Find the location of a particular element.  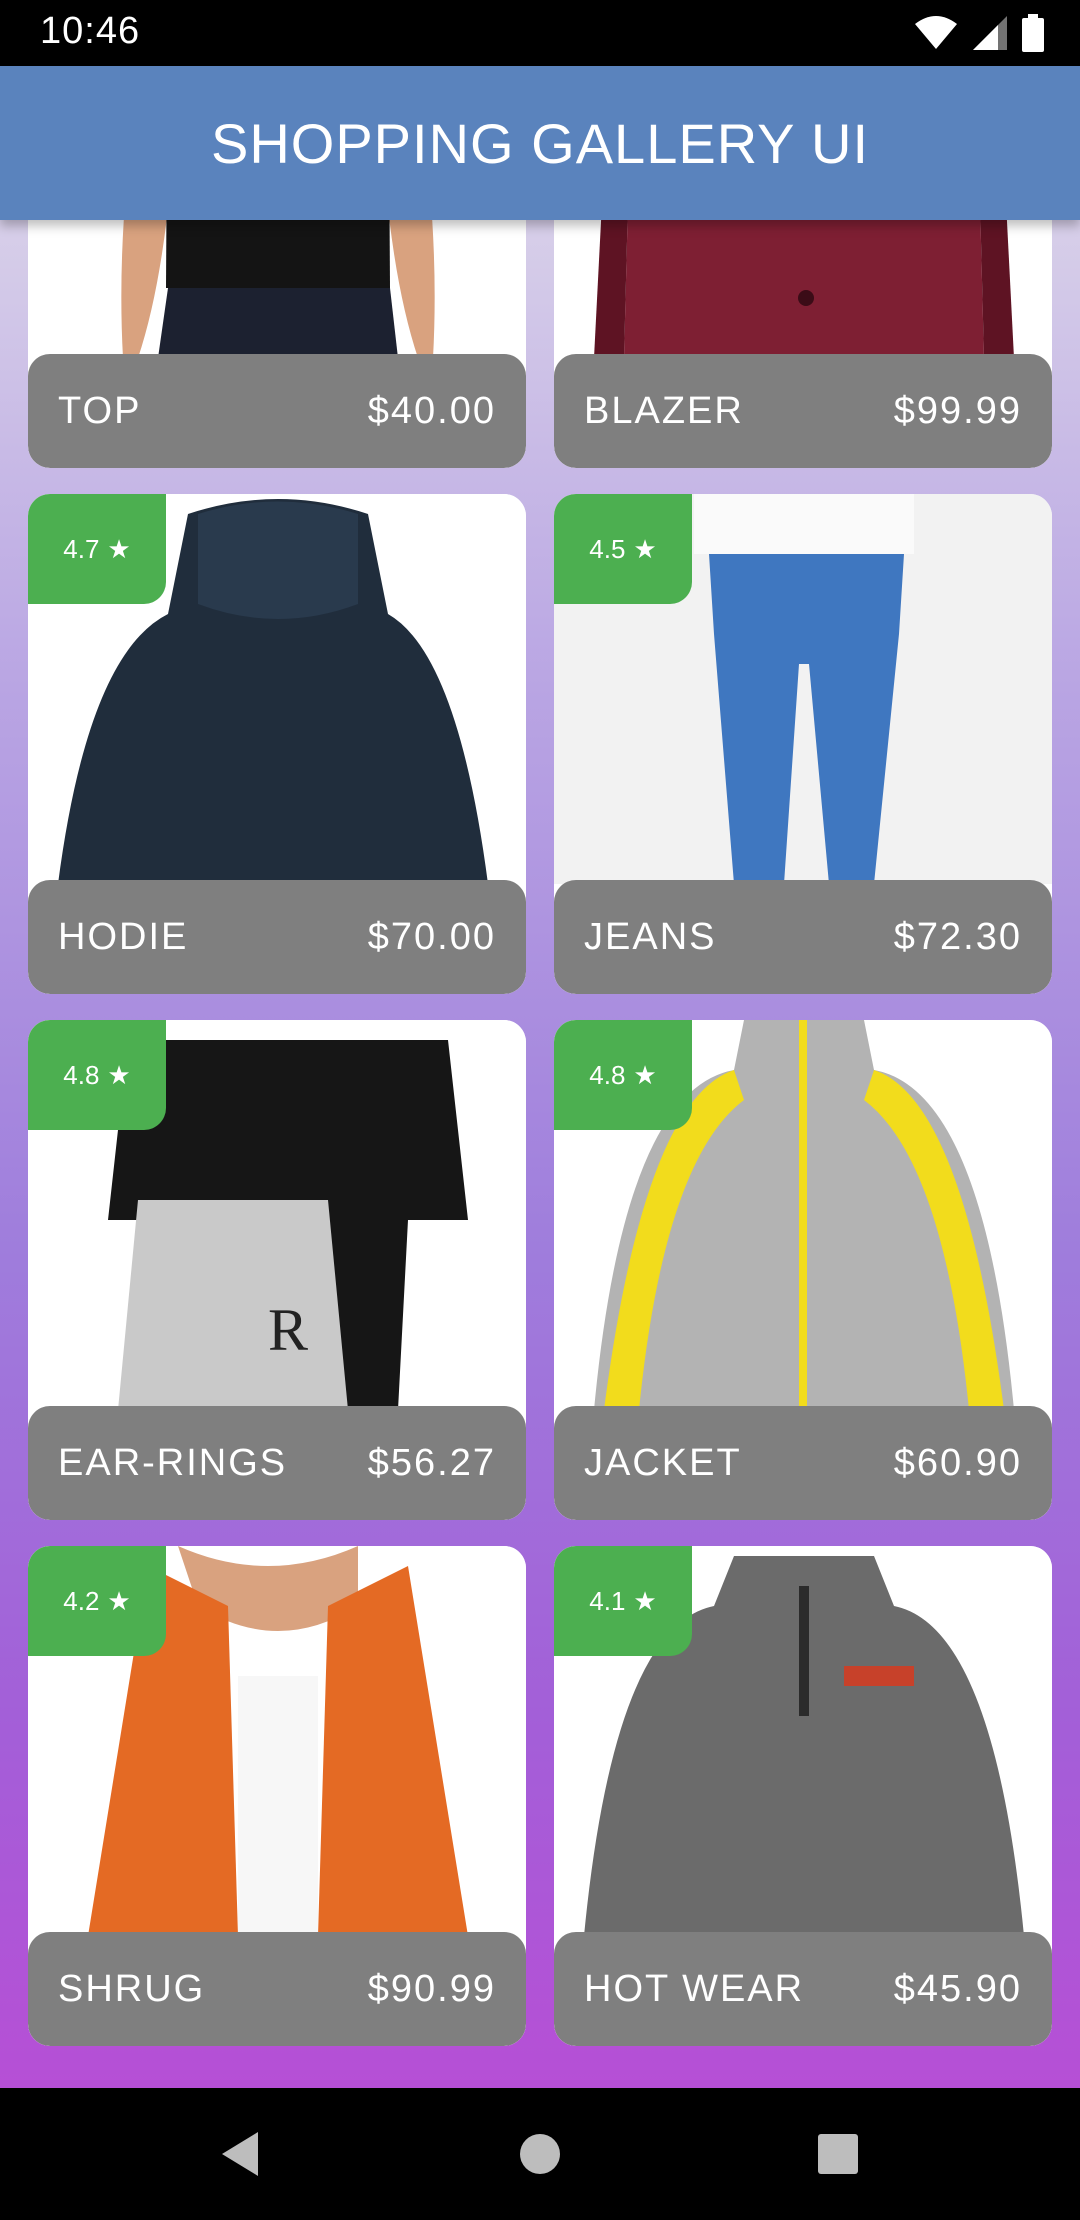

status-time: 10:46 is located at coordinates (90, 31).